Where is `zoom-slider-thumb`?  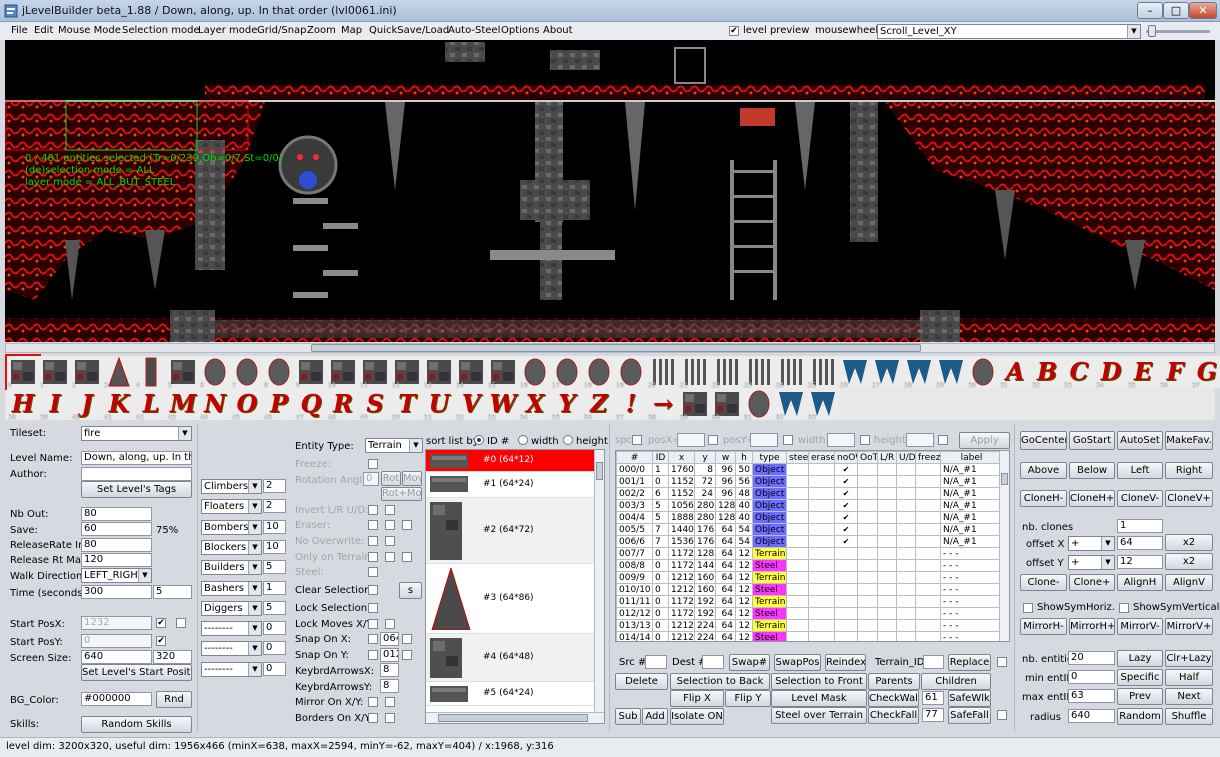 zoom-slider-thumb is located at coordinates (1152, 31).